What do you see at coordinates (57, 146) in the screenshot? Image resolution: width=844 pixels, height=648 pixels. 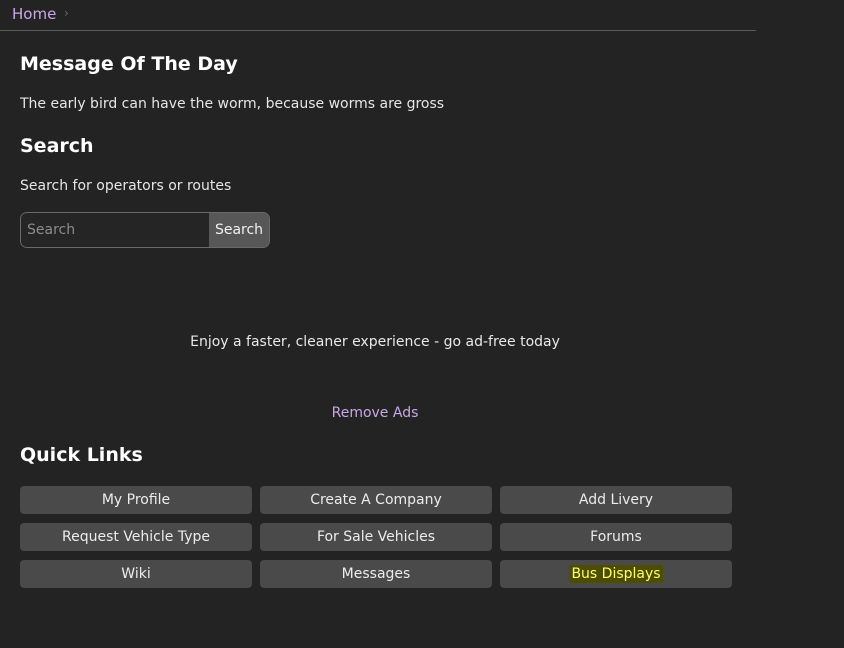 I see `search-heading: Search` at bounding box center [57, 146].